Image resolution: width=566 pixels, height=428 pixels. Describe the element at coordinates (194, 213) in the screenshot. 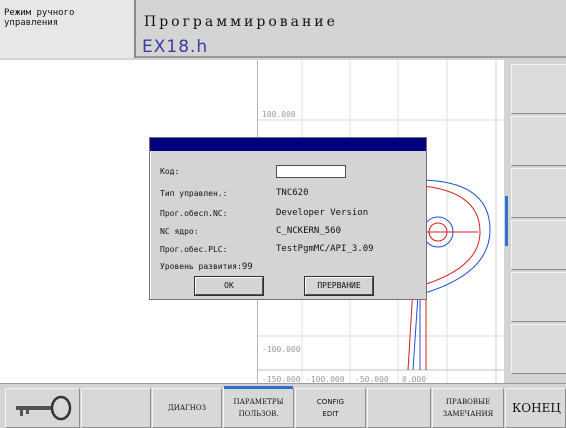

I see `nc-software-label: Прог.обесп.NC:` at that location.